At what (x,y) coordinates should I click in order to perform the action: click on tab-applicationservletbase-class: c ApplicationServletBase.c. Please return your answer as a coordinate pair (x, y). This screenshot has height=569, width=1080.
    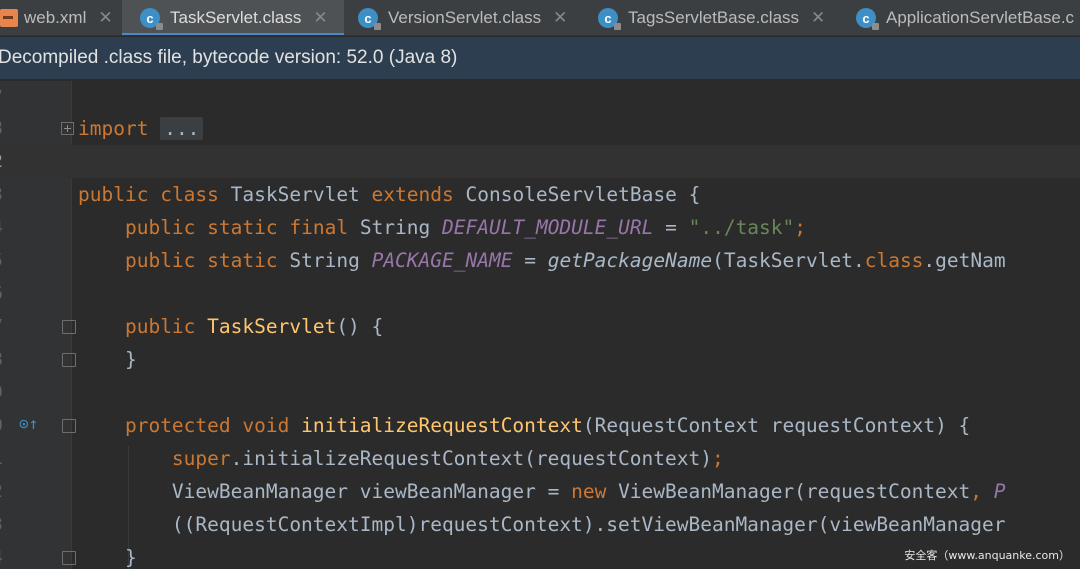
    Looking at the image, I should click on (962, 17).